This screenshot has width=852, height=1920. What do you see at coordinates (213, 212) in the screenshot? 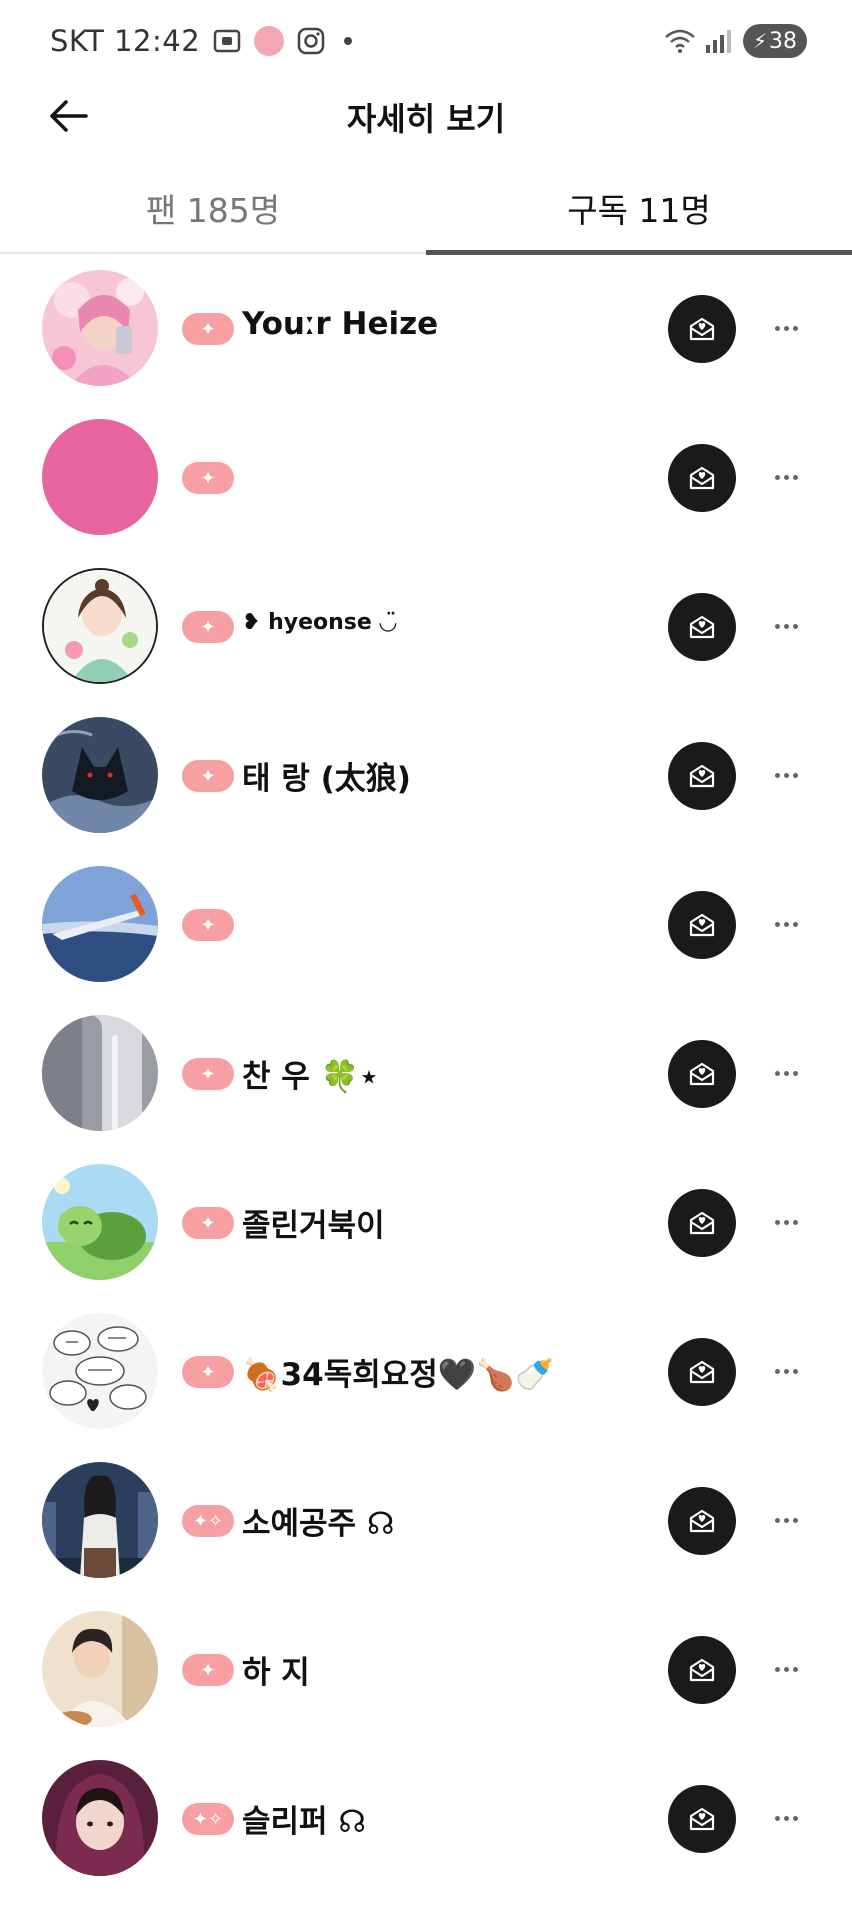
I see `tab-fans: 팬 185명` at bounding box center [213, 212].